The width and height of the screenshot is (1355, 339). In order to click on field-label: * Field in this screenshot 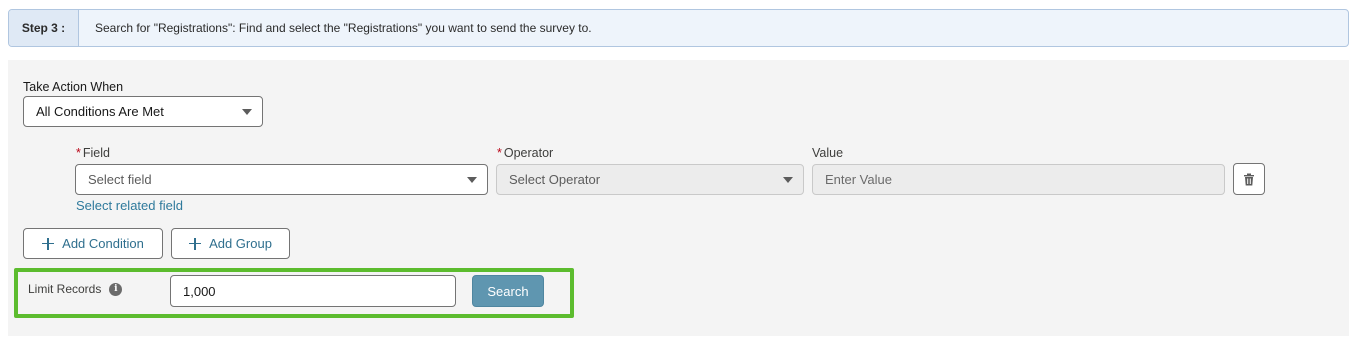, I will do `click(93, 153)`.